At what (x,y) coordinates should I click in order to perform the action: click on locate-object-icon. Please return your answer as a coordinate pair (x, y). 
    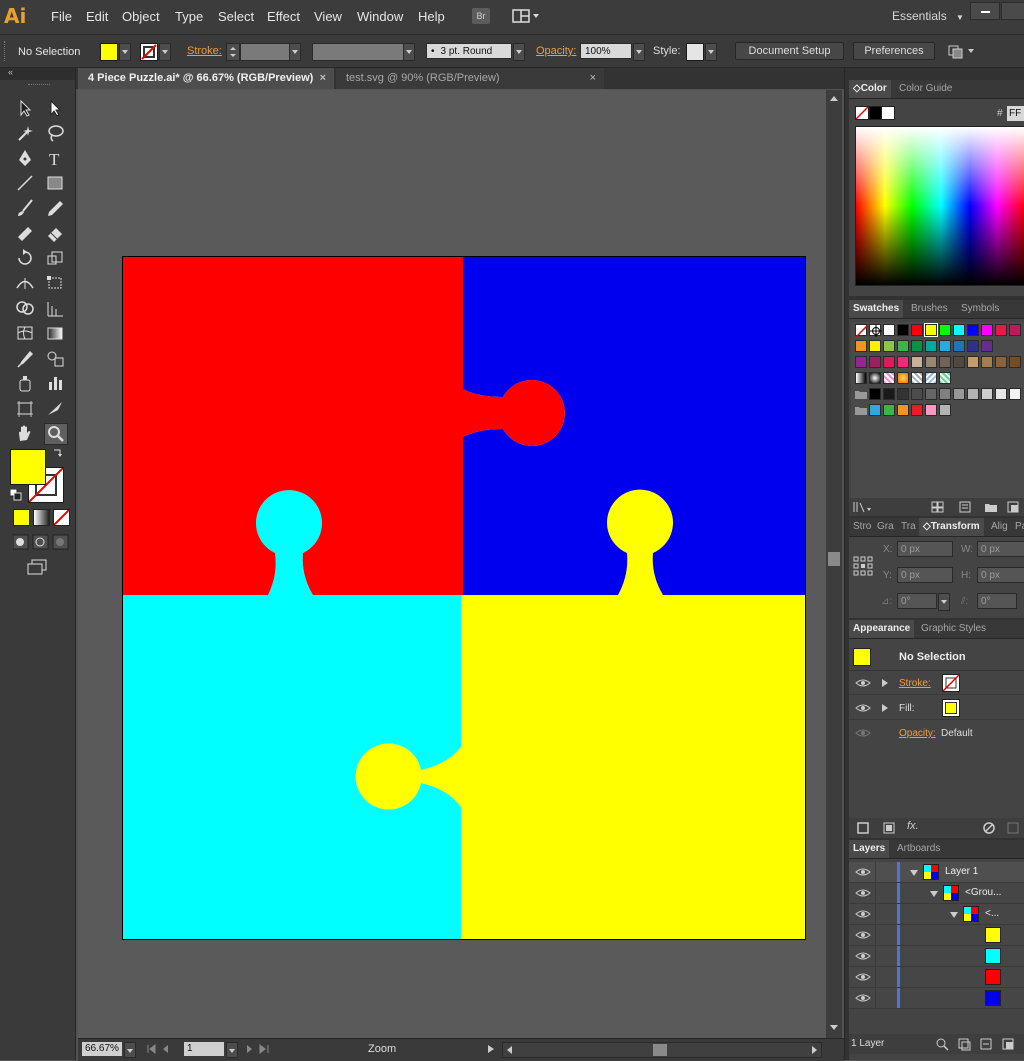
    Looking at the image, I should click on (942, 1044).